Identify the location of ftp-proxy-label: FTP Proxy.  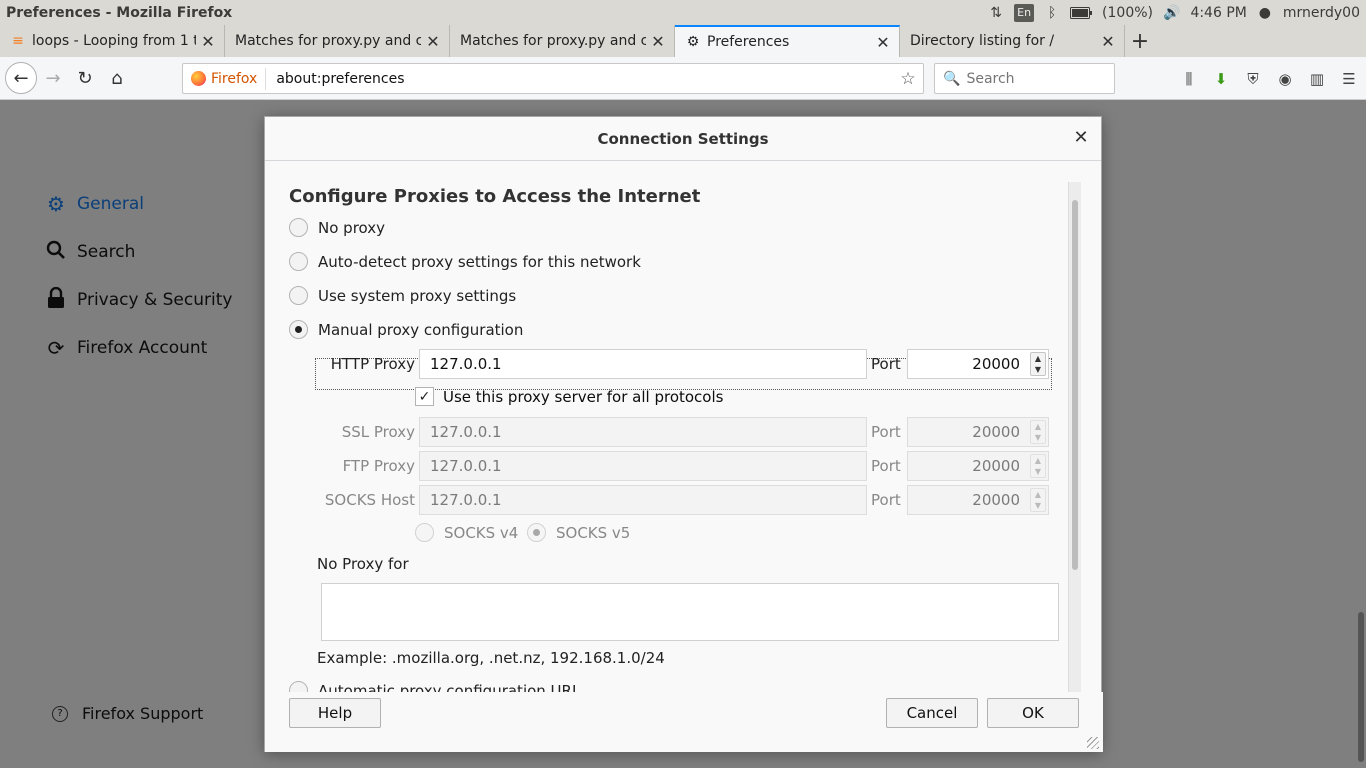
(378, 466).